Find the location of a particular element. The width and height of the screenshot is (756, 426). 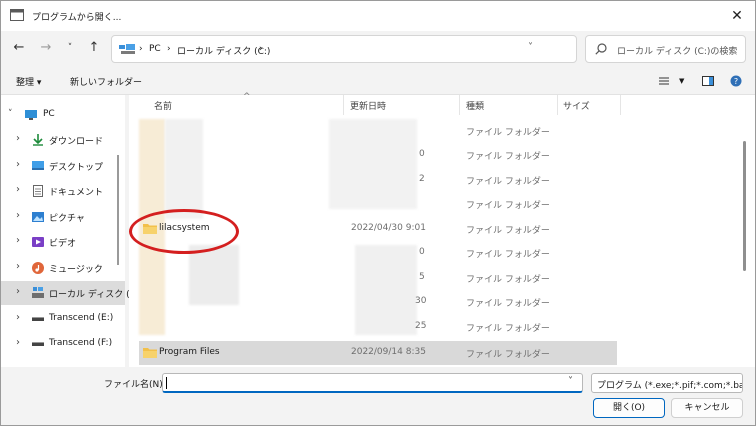

nav-item-documents: › ドキュメント is located at coordinates (63, 191).